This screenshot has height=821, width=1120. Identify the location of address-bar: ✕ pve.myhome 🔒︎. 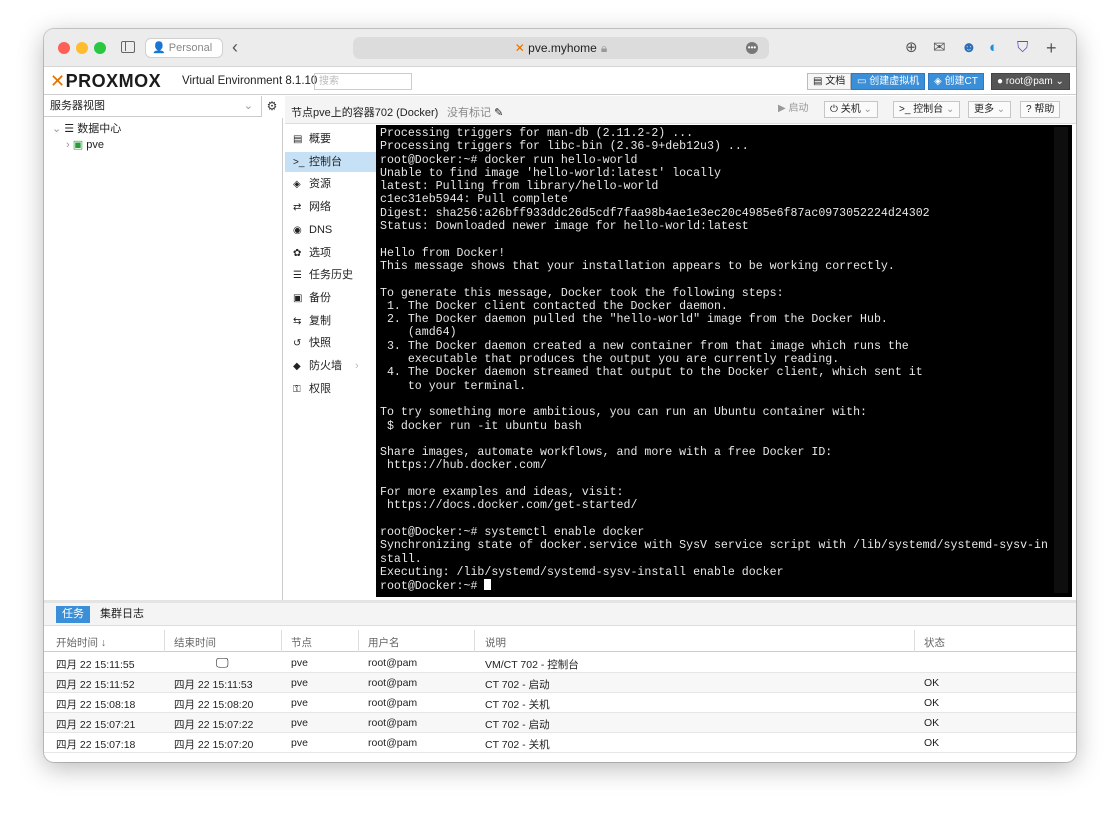
(561, 48).